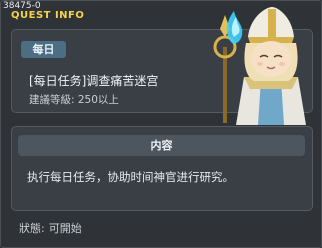 The height and width of the screenshot is (248, 322). I want to click on quest-description: 执行每日任务，协助时间神官进行研究。, so click(130, 177).